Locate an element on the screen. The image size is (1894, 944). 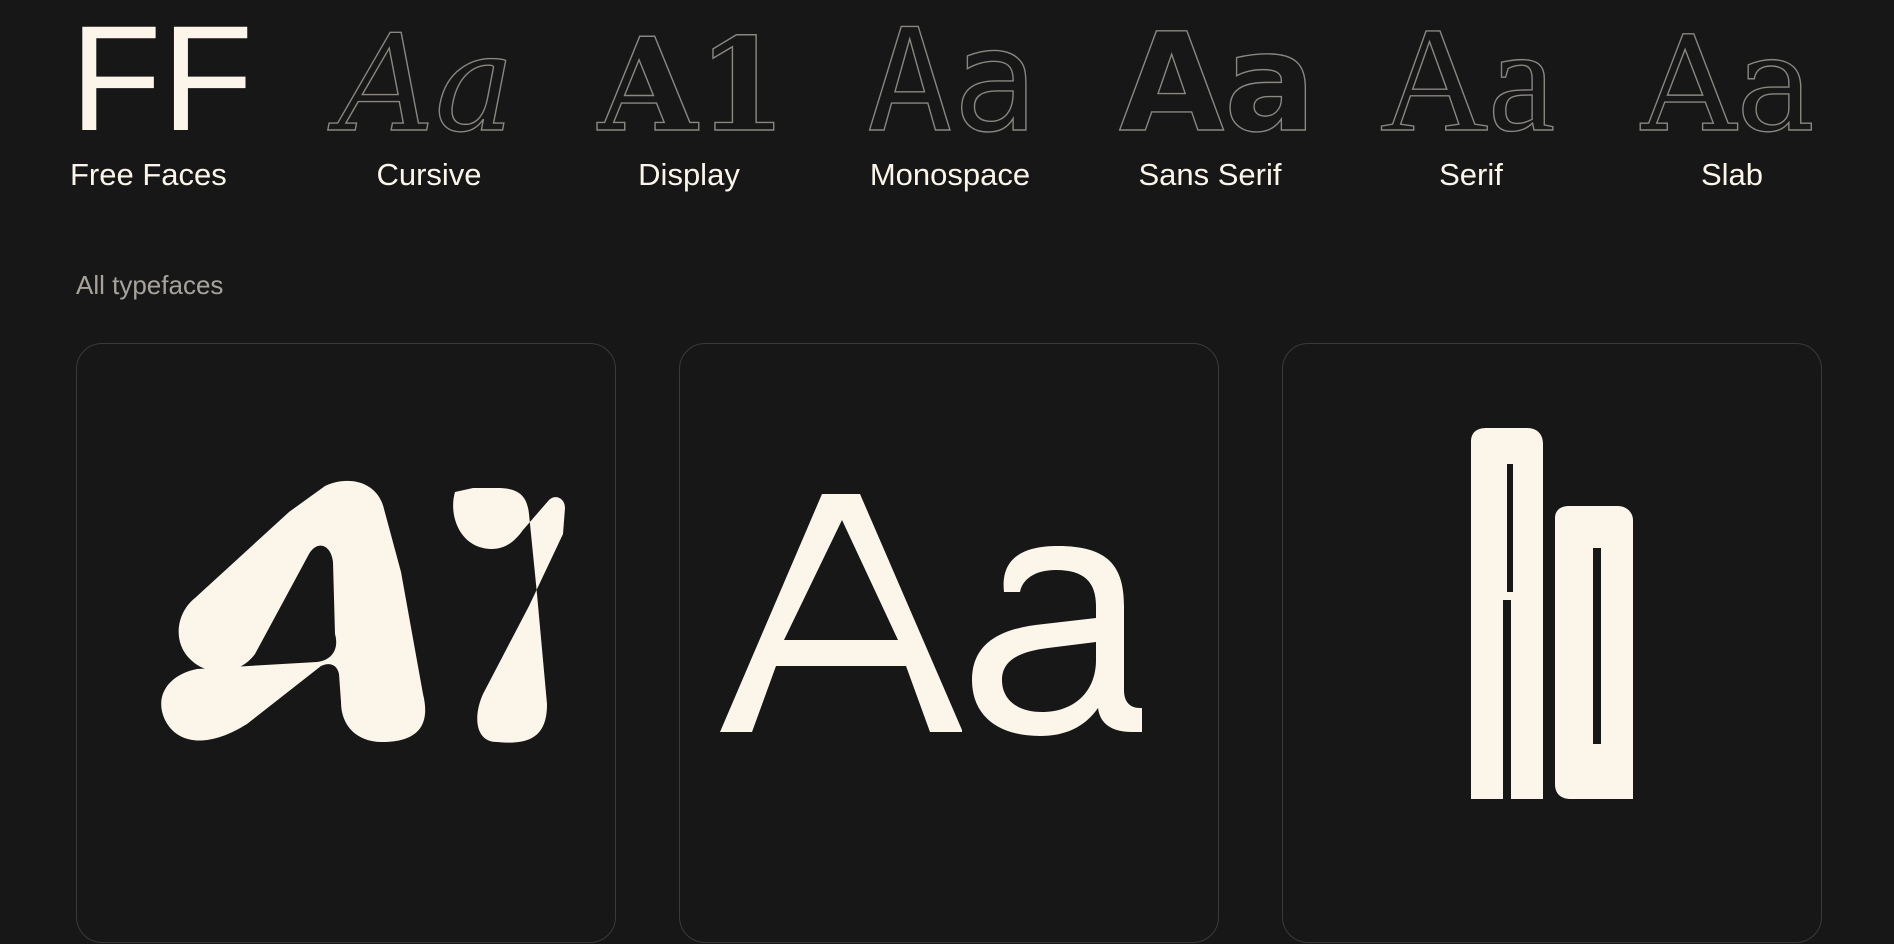
sans-serif-sample-icon: Aa is located at coordinates (1217, 83).